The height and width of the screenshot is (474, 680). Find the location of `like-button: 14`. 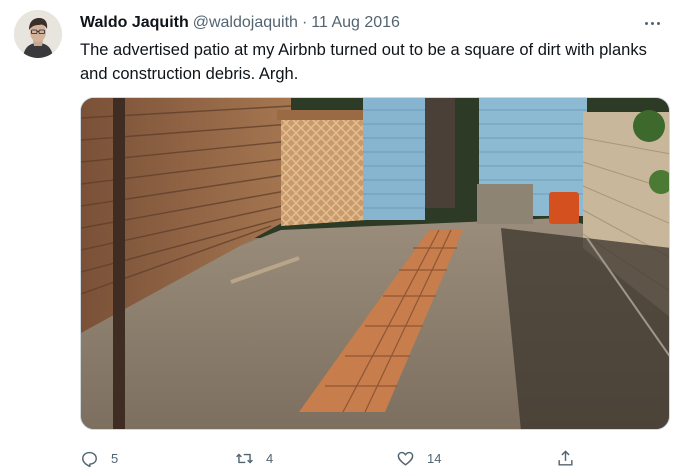

like-button: 14 is located at coordinates (418, 458).